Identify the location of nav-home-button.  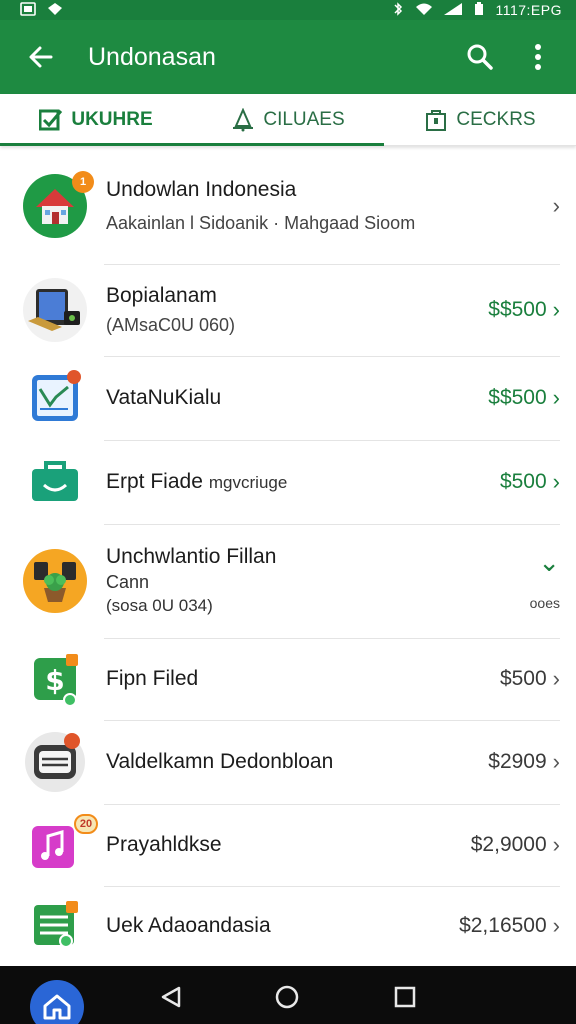
(287, 997).